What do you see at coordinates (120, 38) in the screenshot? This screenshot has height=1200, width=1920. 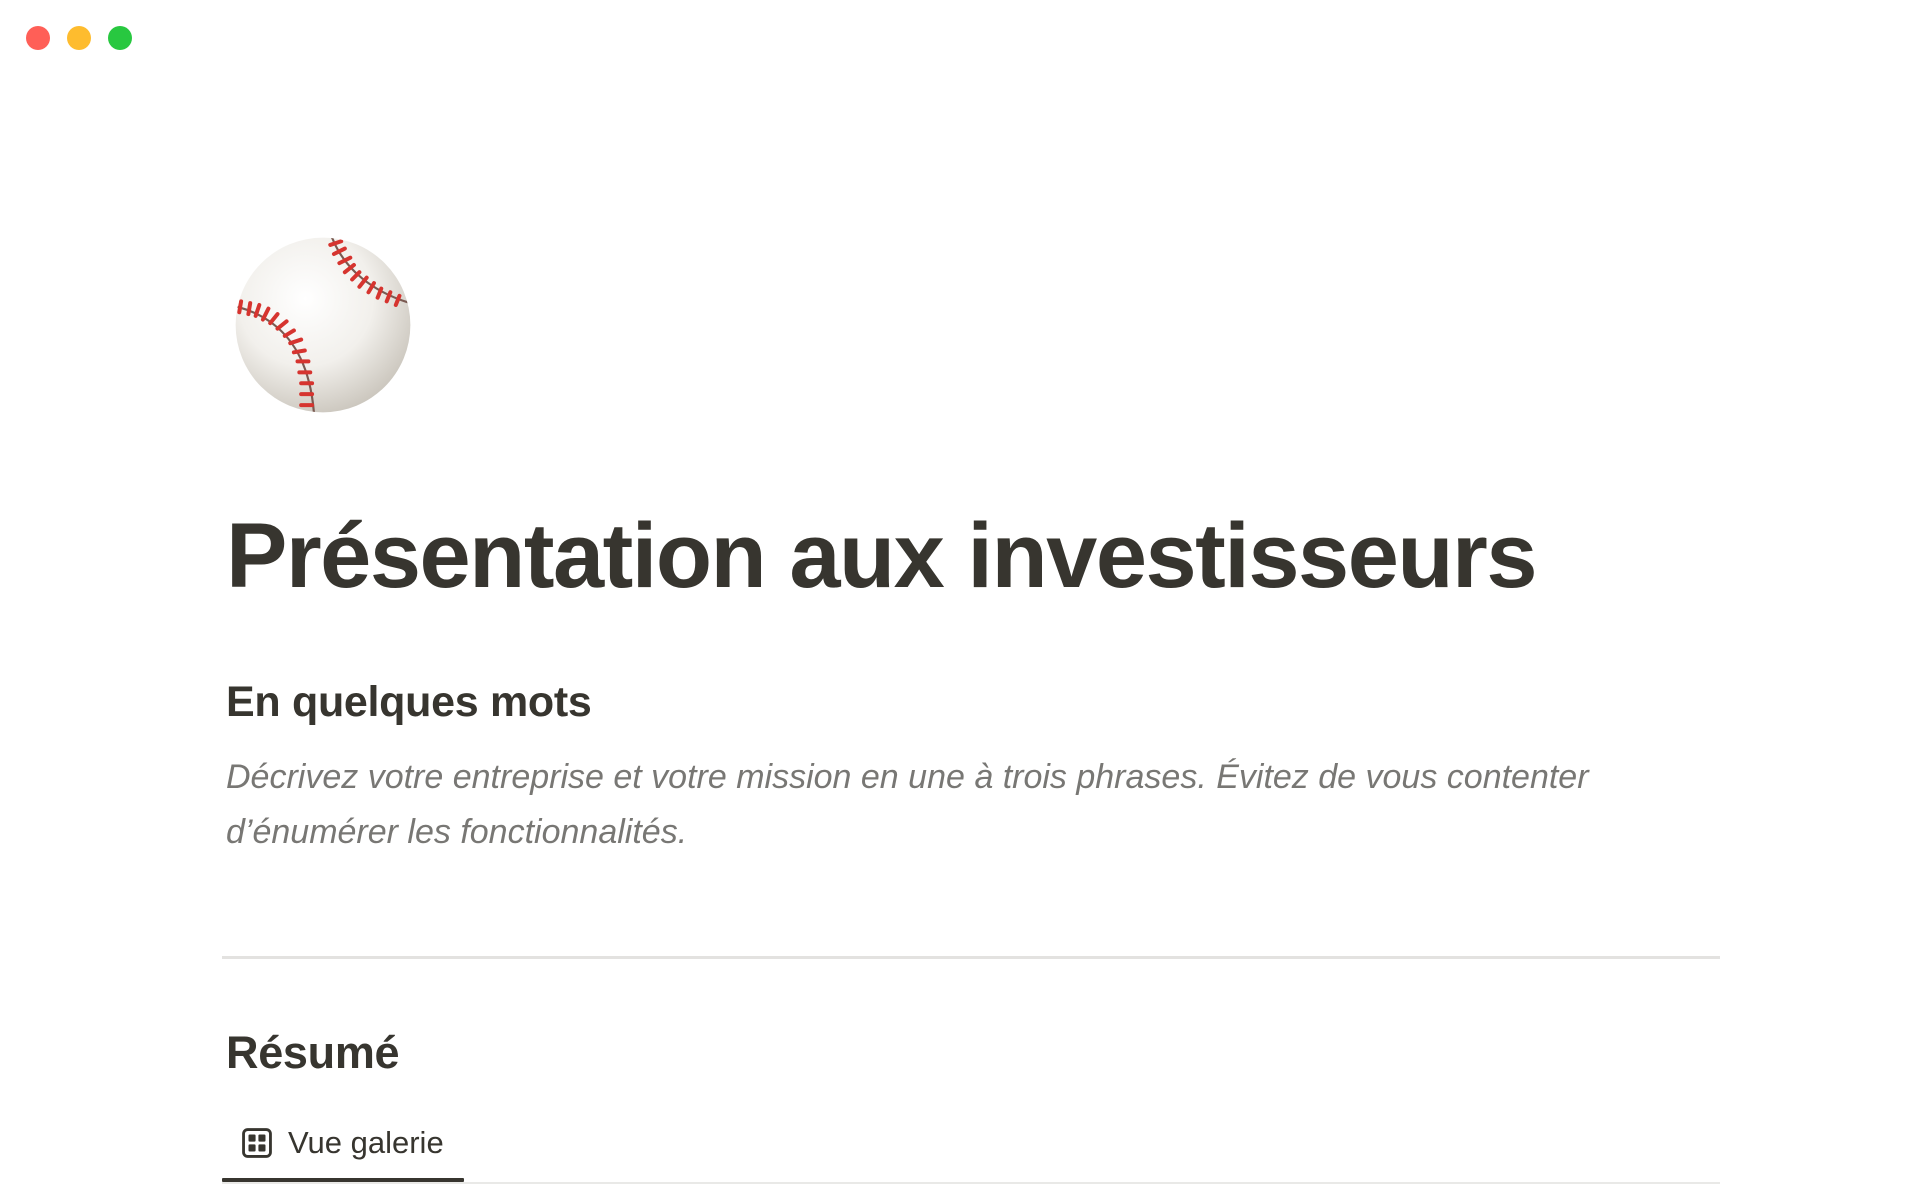 I see `zoom-window-button` at bounding box center [120, 38].